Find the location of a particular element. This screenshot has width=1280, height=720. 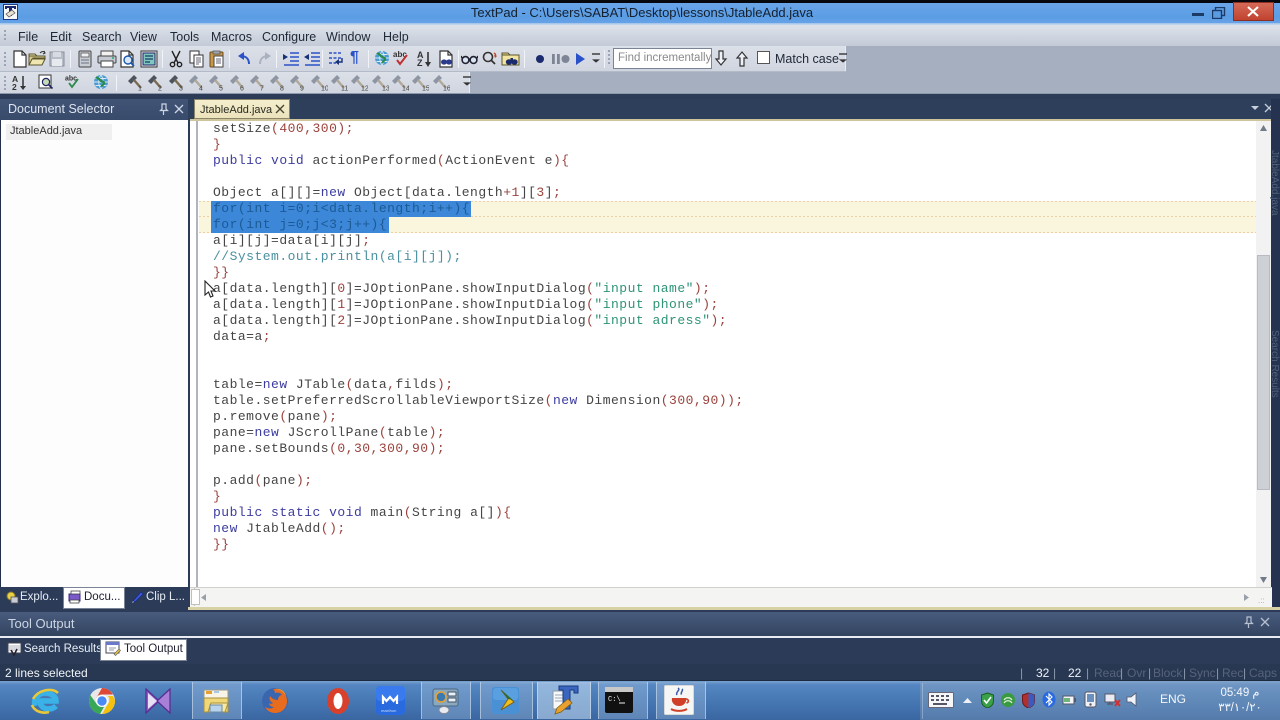

svg-text: 11 is located at coordinates (344, 89).